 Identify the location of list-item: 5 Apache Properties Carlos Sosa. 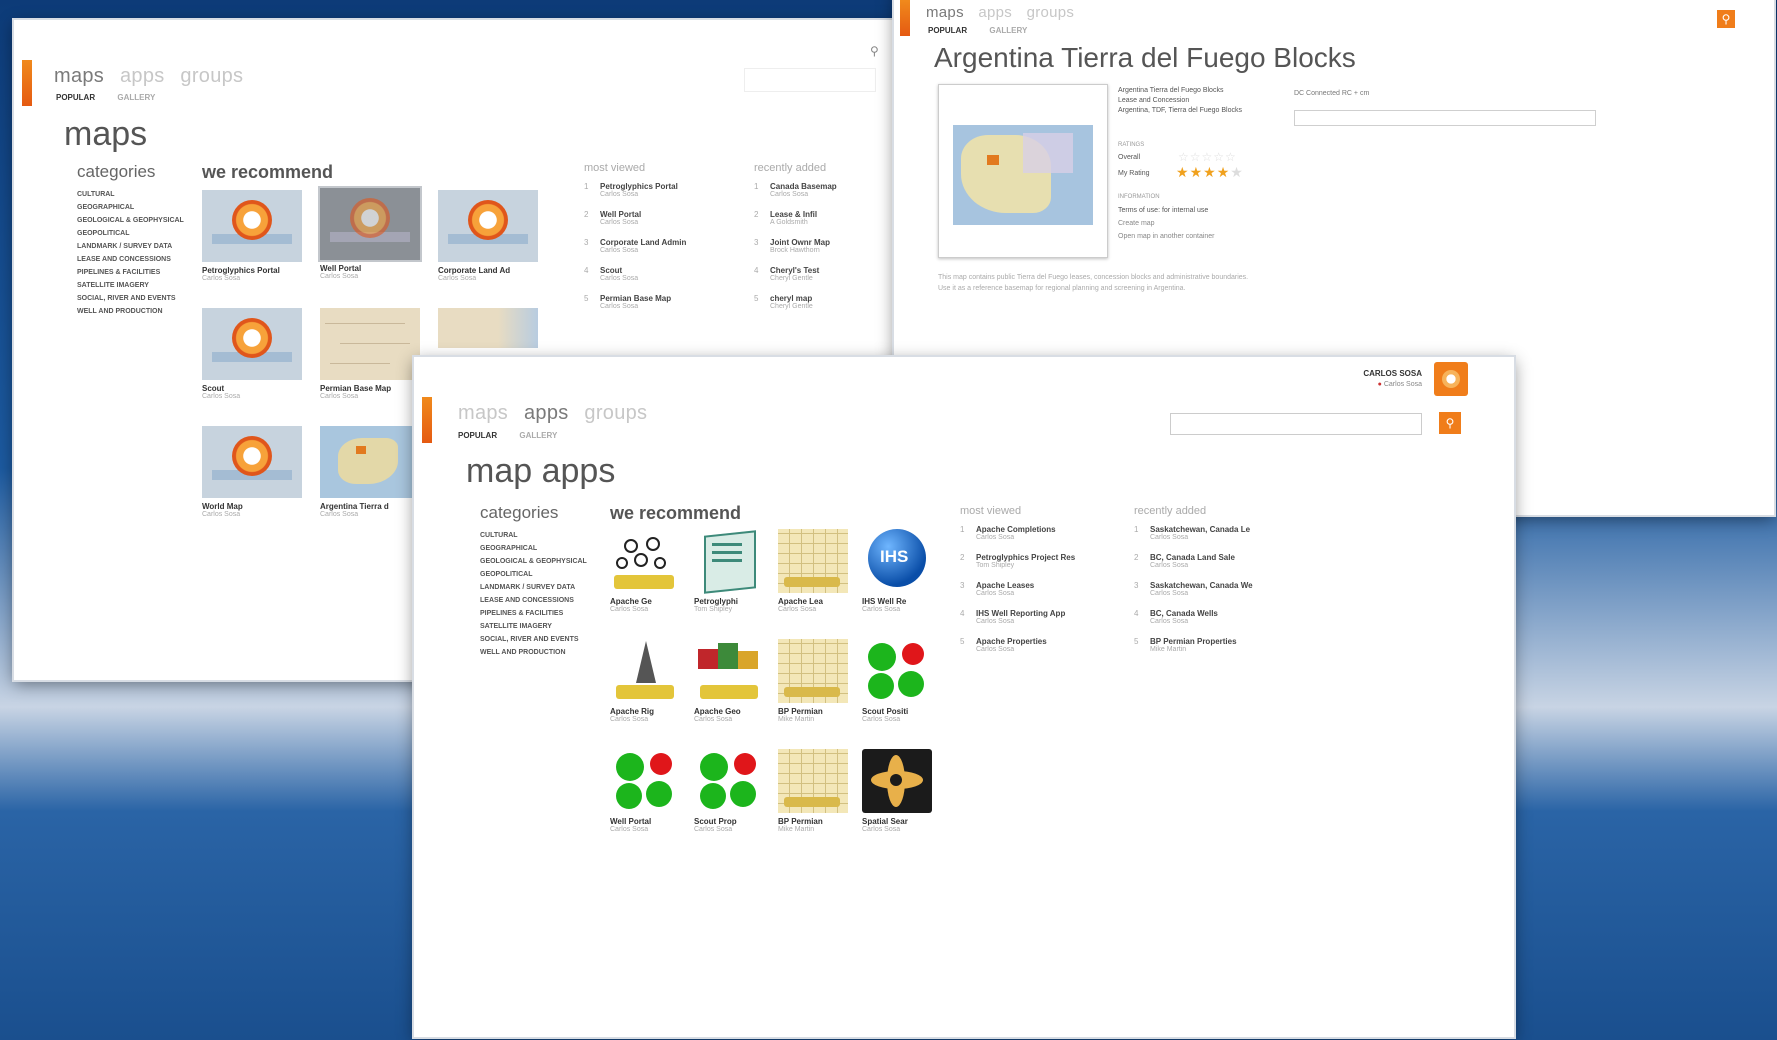
(1017, 651).